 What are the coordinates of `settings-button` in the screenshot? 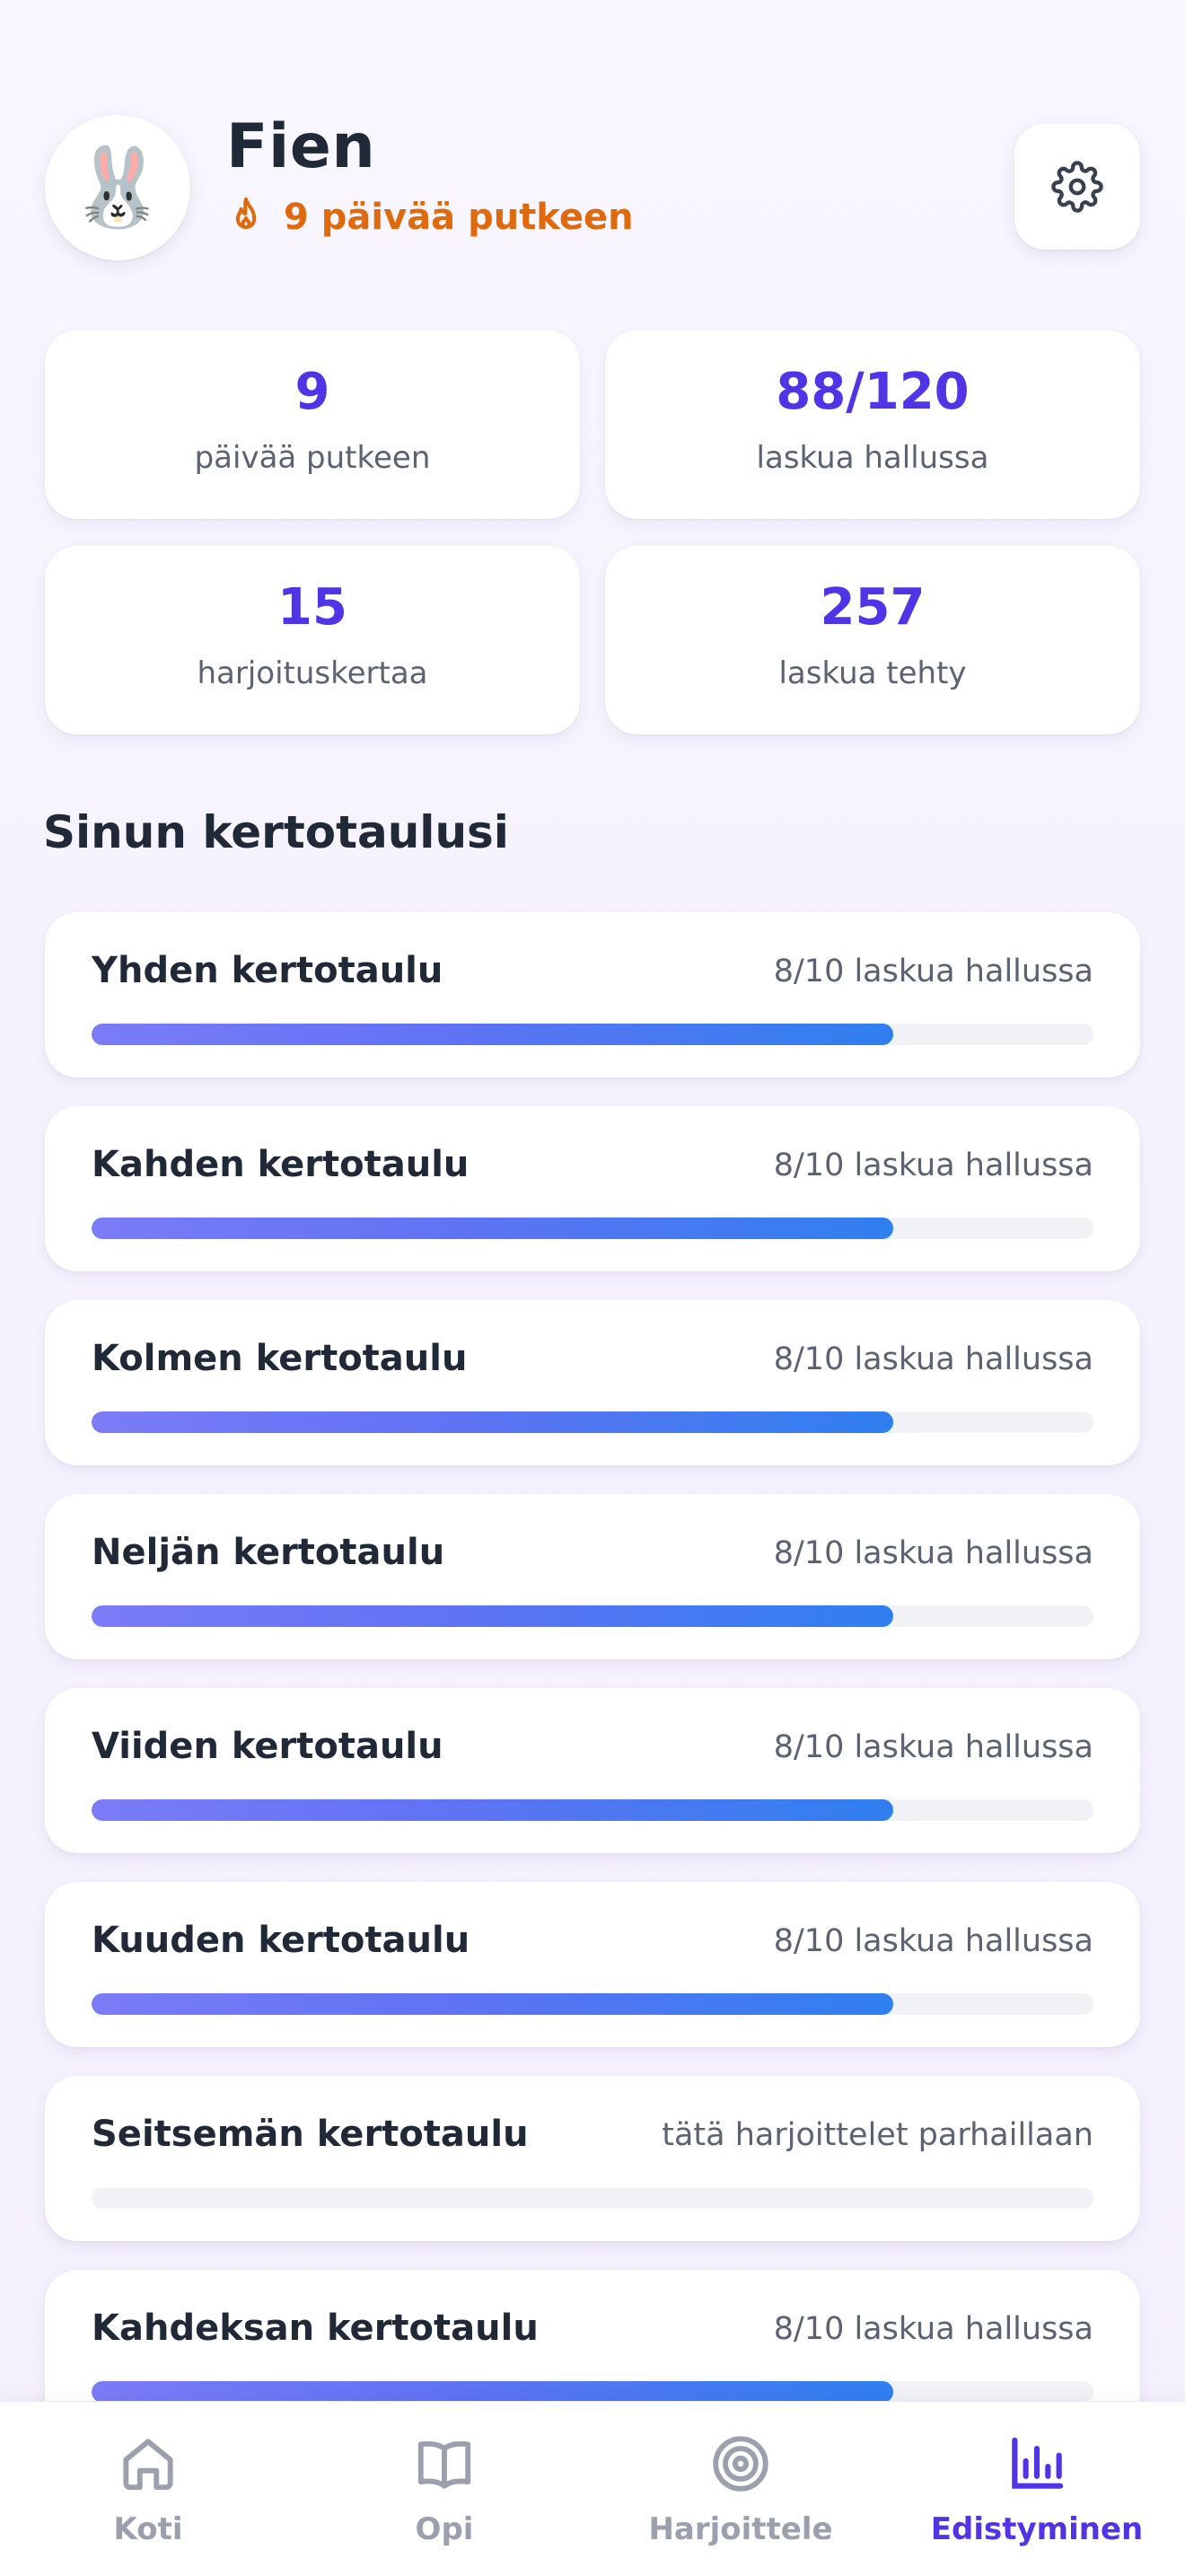 It's located at (1077, 187).